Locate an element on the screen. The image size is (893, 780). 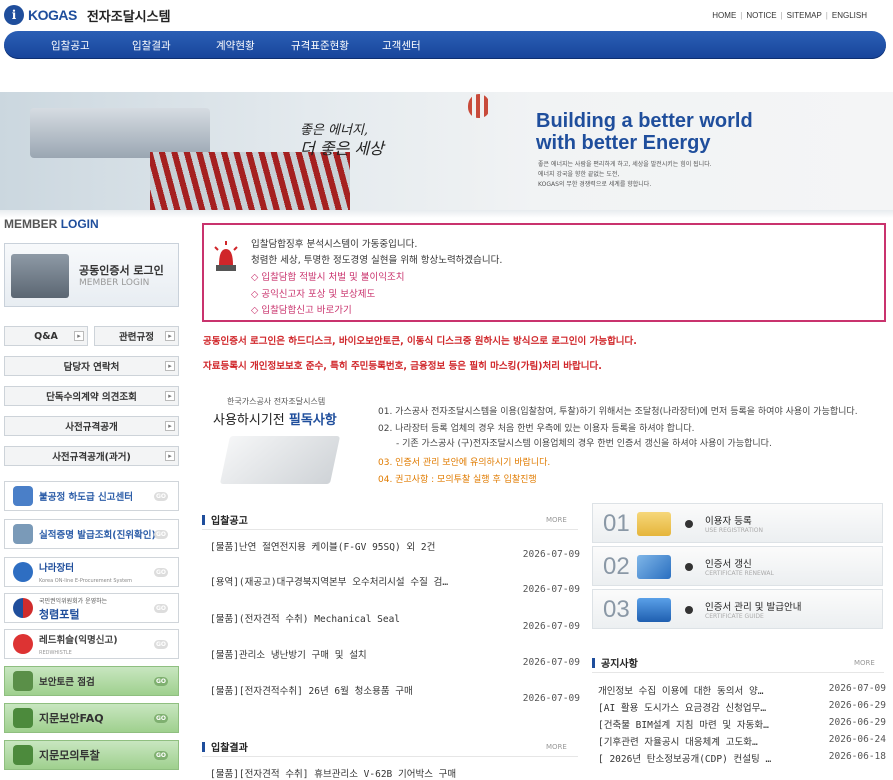
banner-headline-2: with better Energy is located at coordinates (623, 143).